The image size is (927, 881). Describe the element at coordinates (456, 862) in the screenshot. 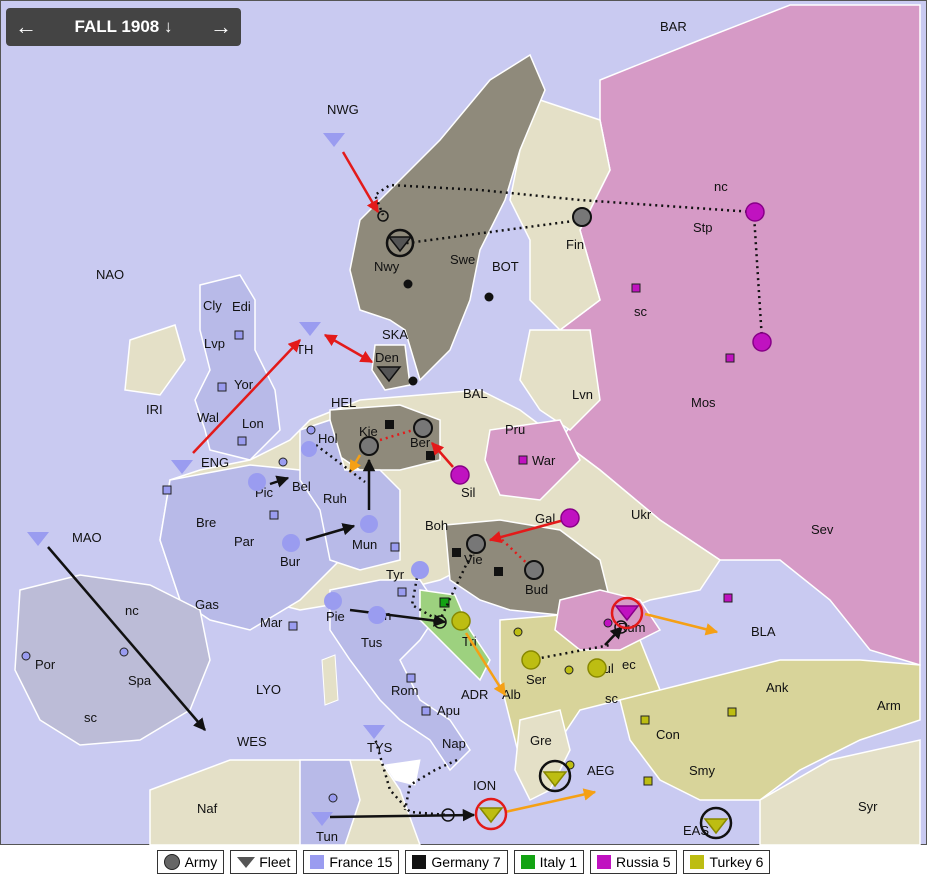

I see `legend-power-germany: Germany 7` at that location.